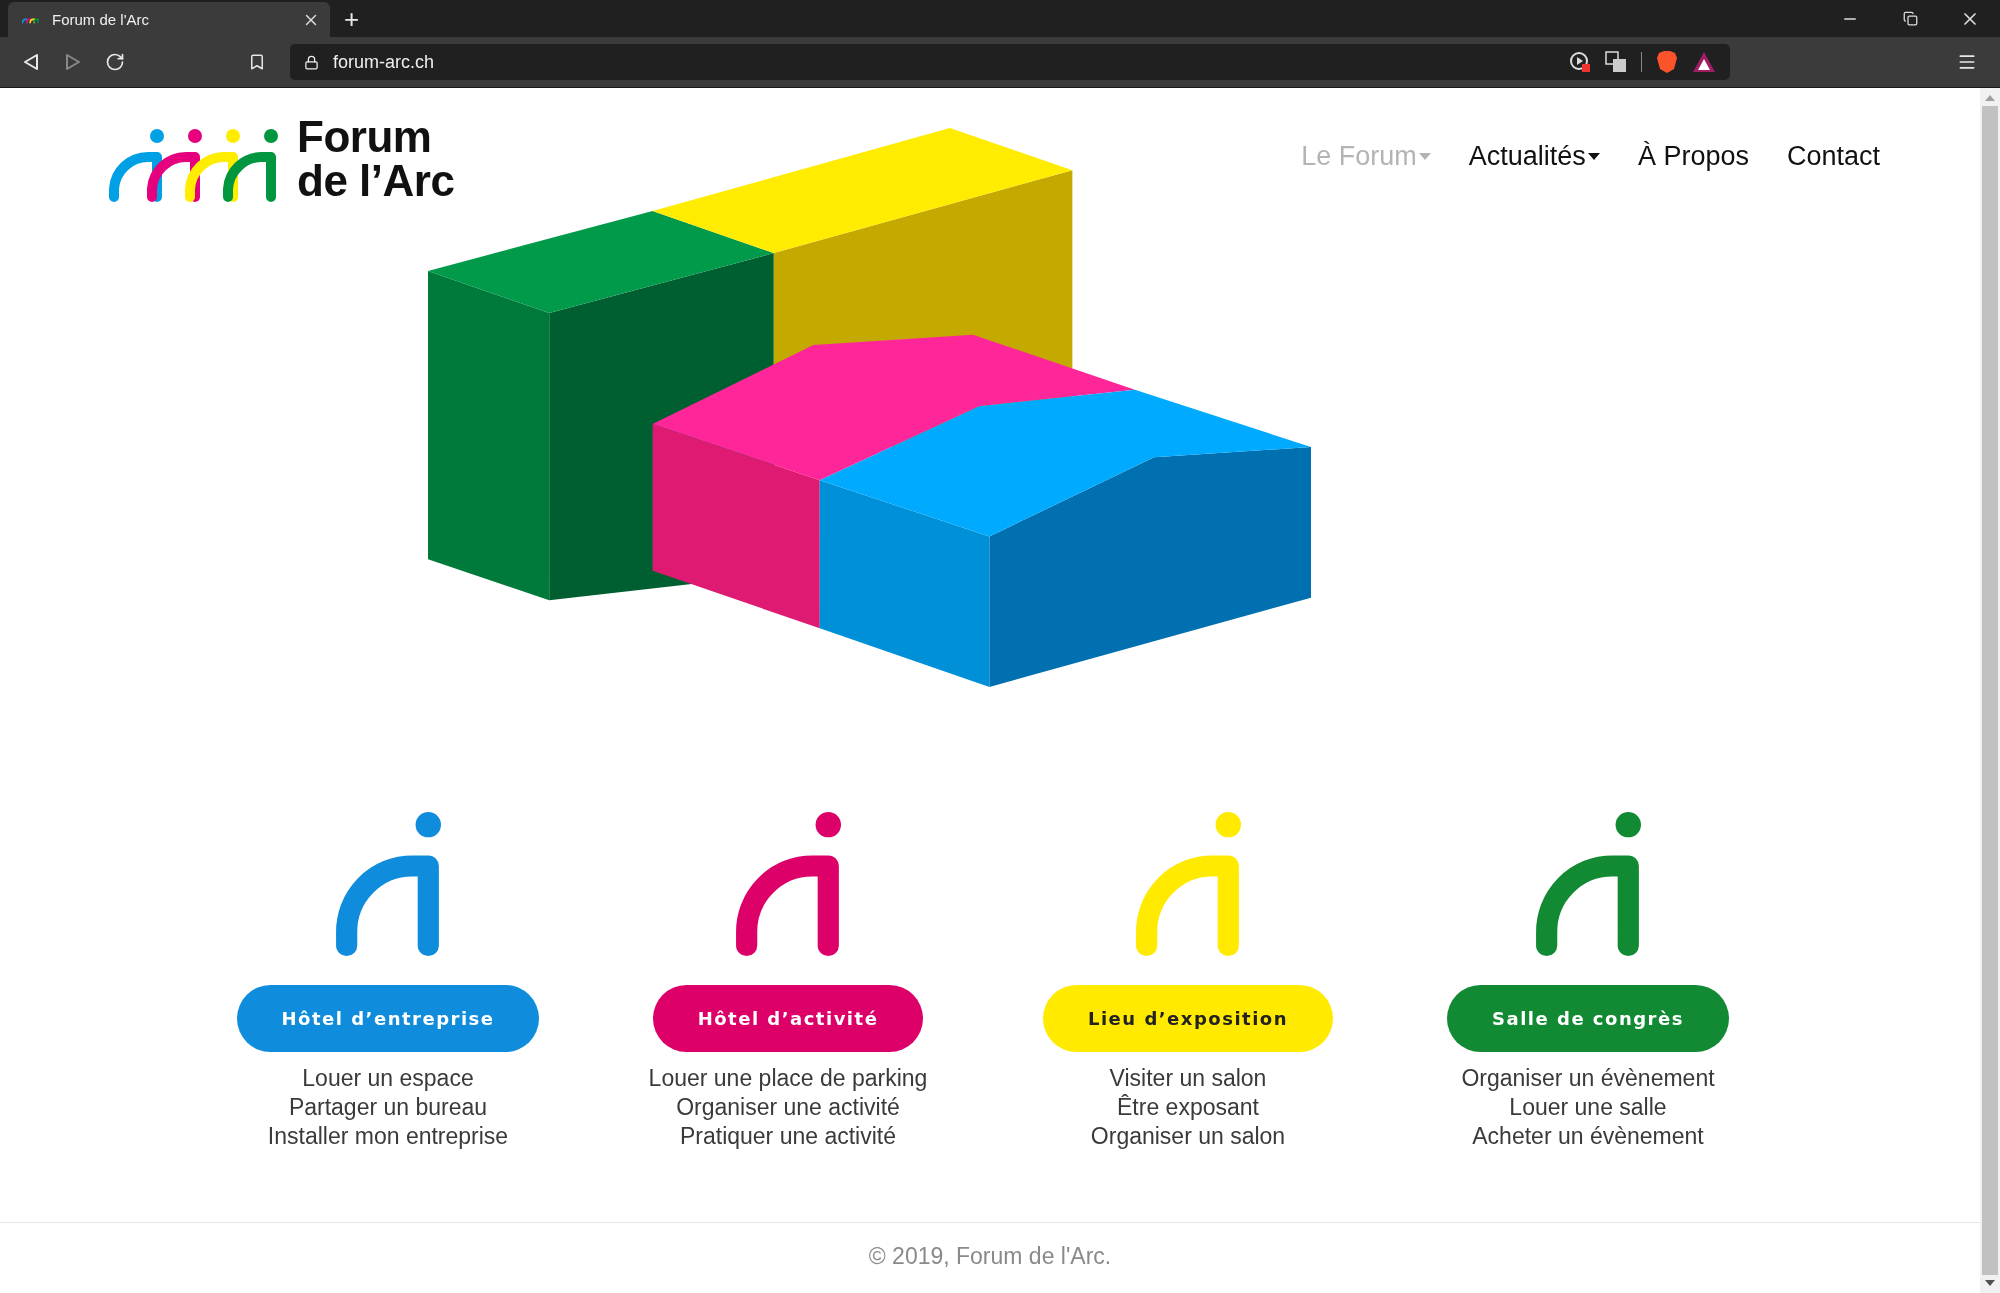 Image resolution: width=2000 pixels, height=1293 pixels. I want to click on service-text: Pratiquer une activité, so click(788, 1136).